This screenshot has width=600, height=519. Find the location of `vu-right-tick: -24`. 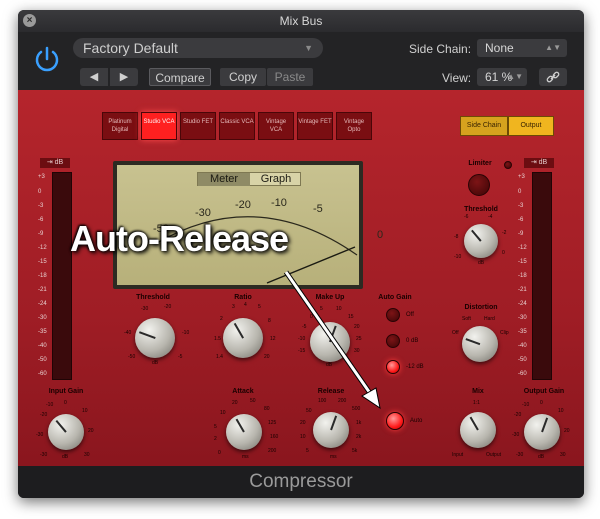

vu-right-tick: -24 is located at coordinates (522, 304).